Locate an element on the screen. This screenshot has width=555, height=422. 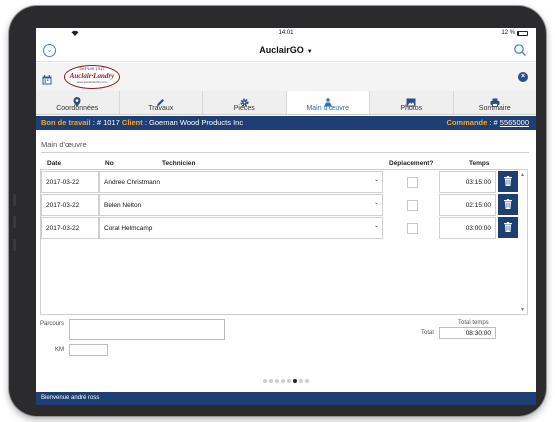
tab-label: Sommaire is located at coordinates (494, 108).